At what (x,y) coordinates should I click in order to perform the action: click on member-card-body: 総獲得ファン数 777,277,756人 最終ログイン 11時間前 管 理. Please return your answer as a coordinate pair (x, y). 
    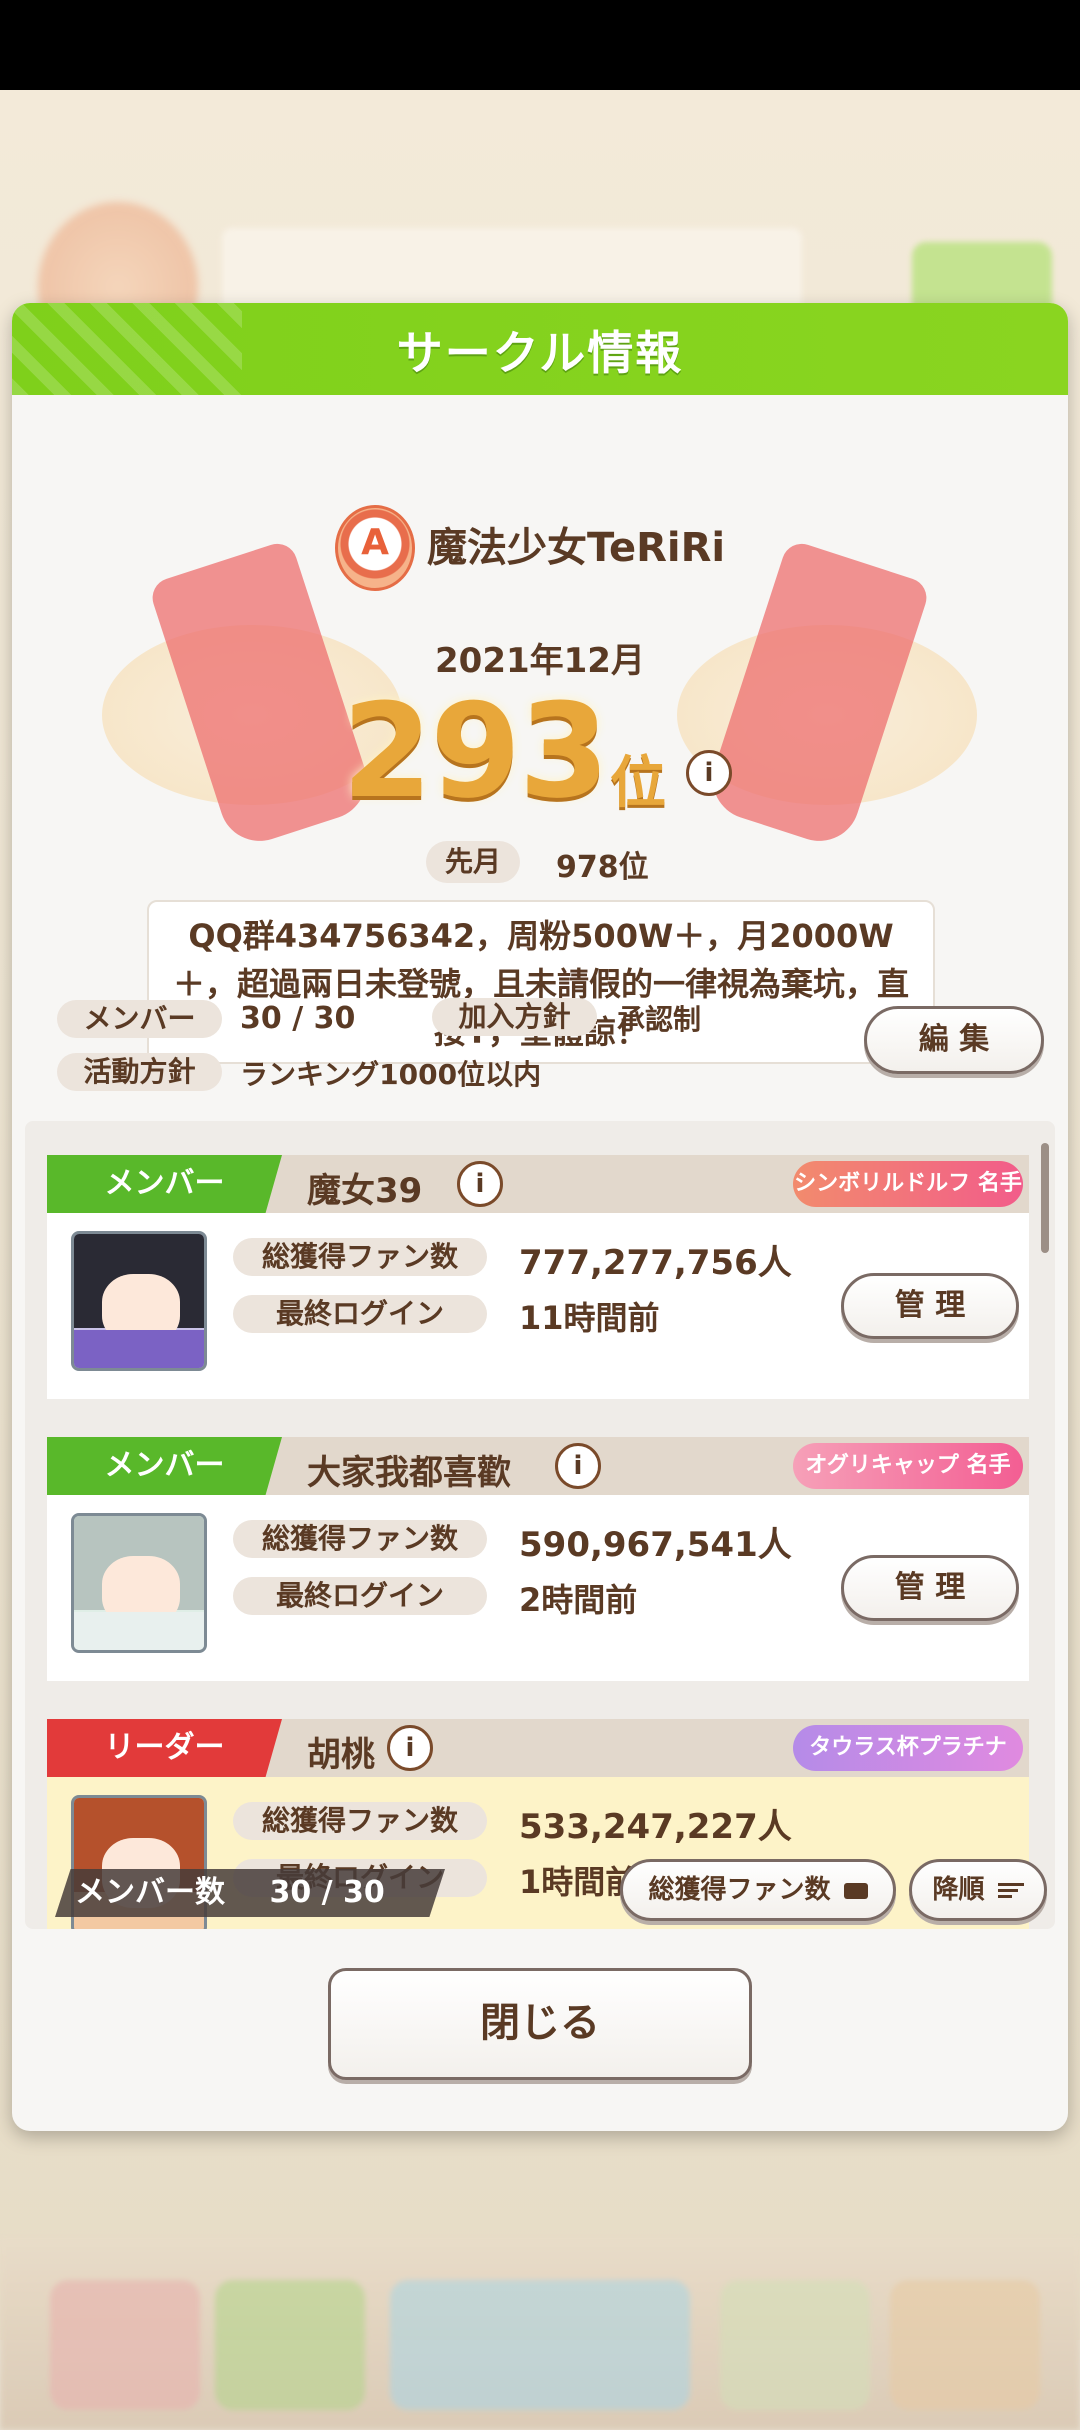
    Looking at the image, I should click on (538, 1306).